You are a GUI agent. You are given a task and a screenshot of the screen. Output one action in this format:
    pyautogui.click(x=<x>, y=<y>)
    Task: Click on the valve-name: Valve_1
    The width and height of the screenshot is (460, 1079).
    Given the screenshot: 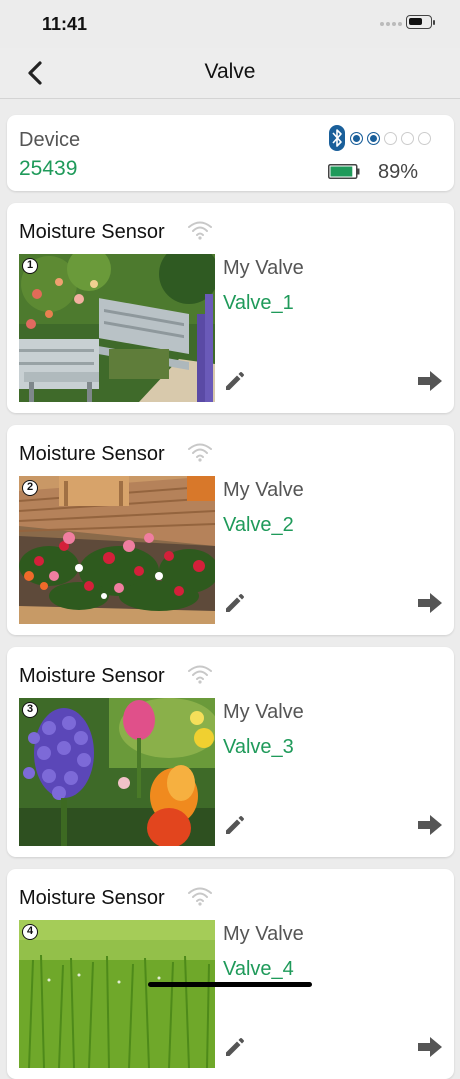 What is the action you would take?
    pyautogui.click(x=258, y=303)
    